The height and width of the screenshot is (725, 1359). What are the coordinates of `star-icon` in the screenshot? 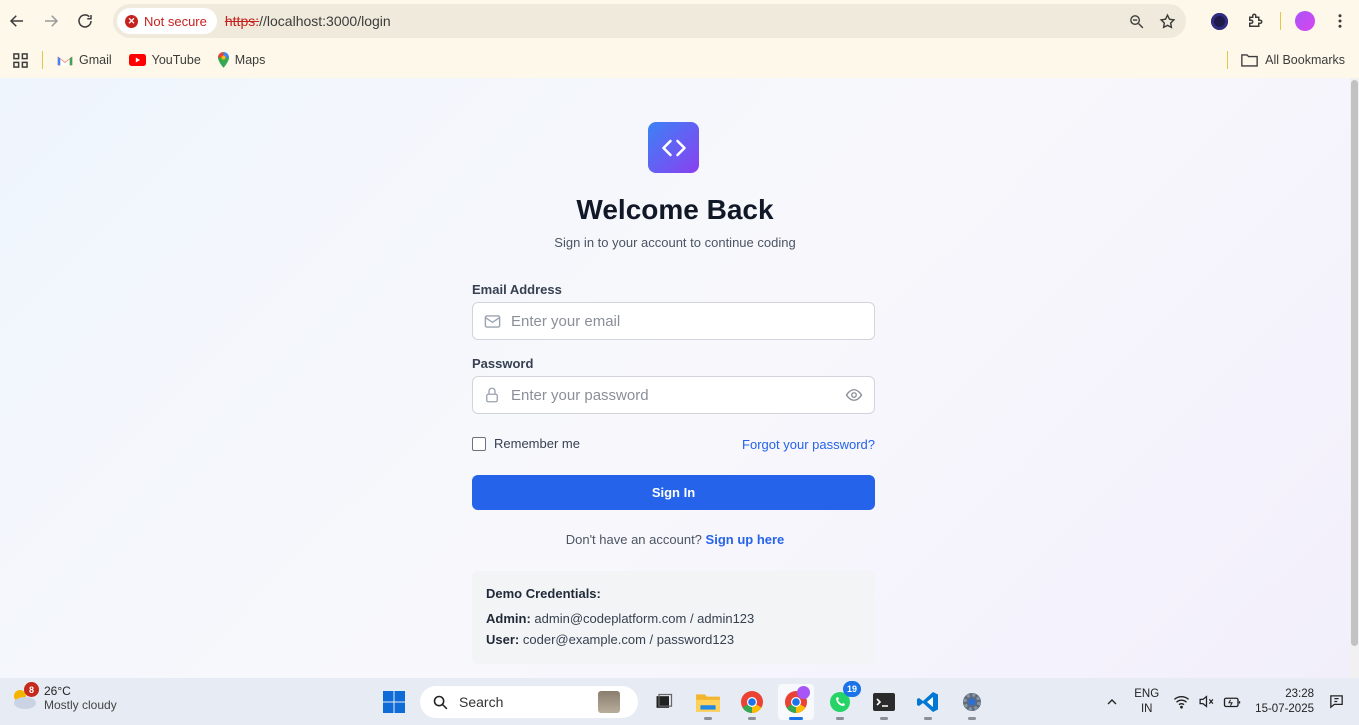 It's located at (1167, 21).